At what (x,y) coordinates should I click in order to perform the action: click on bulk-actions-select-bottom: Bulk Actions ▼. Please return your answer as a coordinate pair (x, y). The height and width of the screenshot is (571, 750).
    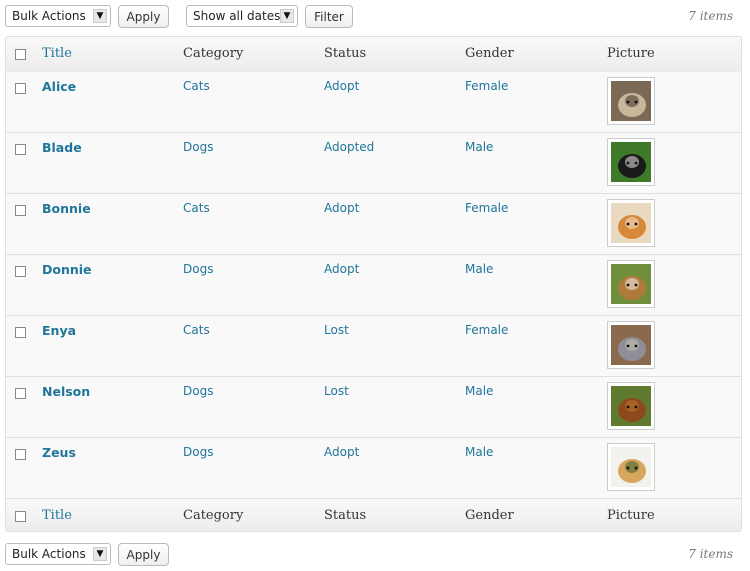
    Looking at the image, I should click on (58, 554).